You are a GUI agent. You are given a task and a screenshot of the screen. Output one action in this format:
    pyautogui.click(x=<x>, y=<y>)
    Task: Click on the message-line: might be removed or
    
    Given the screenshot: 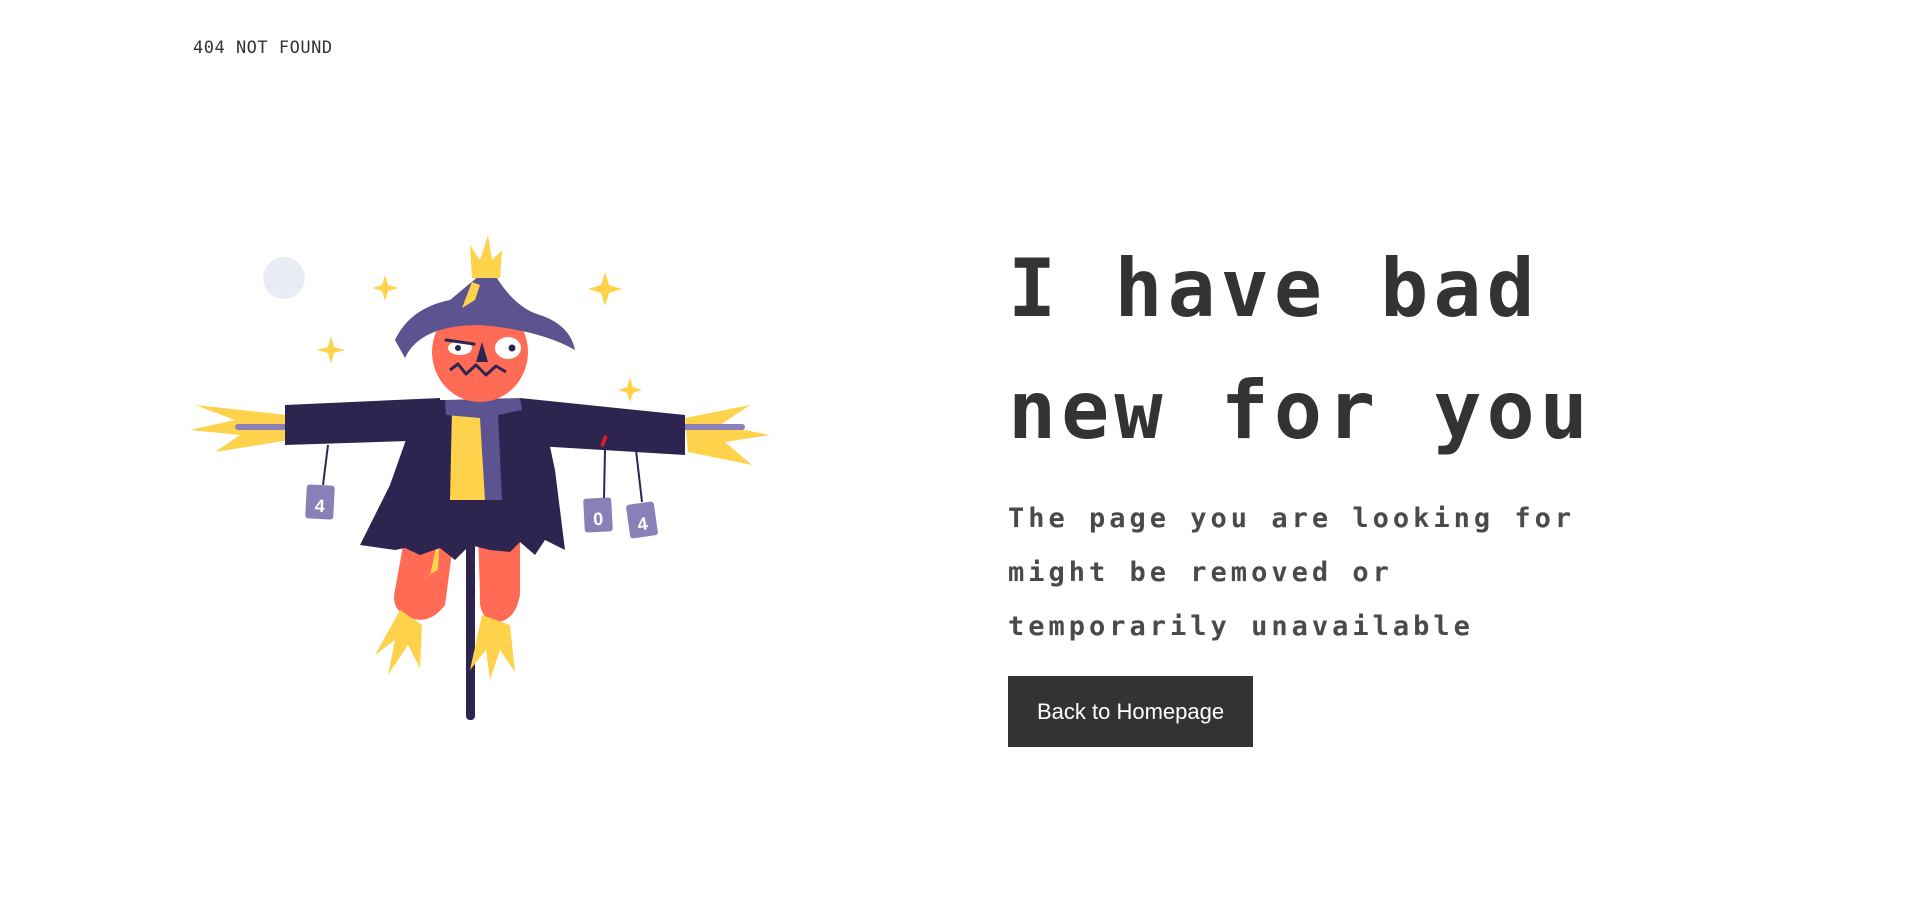 What is the action you would take?
    pyautogui.click(x=1200, y=572)
    